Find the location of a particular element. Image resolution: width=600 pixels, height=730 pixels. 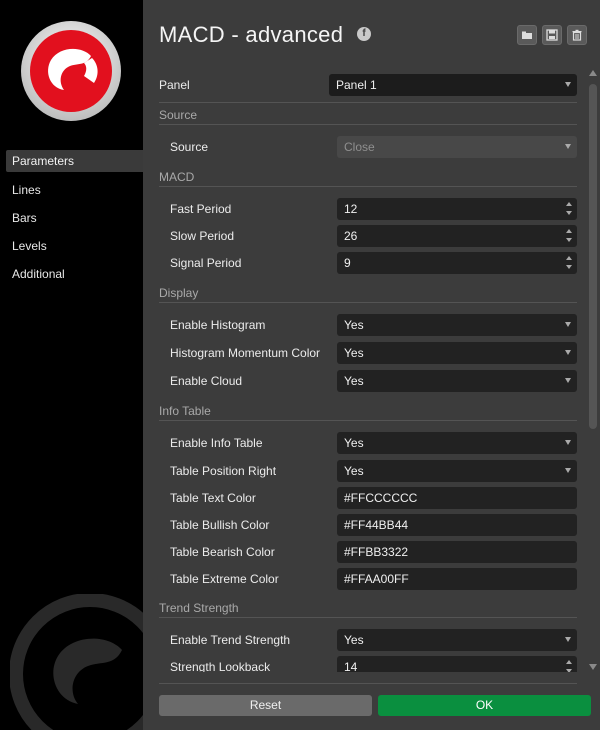

sidebar-item-levels: Levels is located at coordinates (71, 248).